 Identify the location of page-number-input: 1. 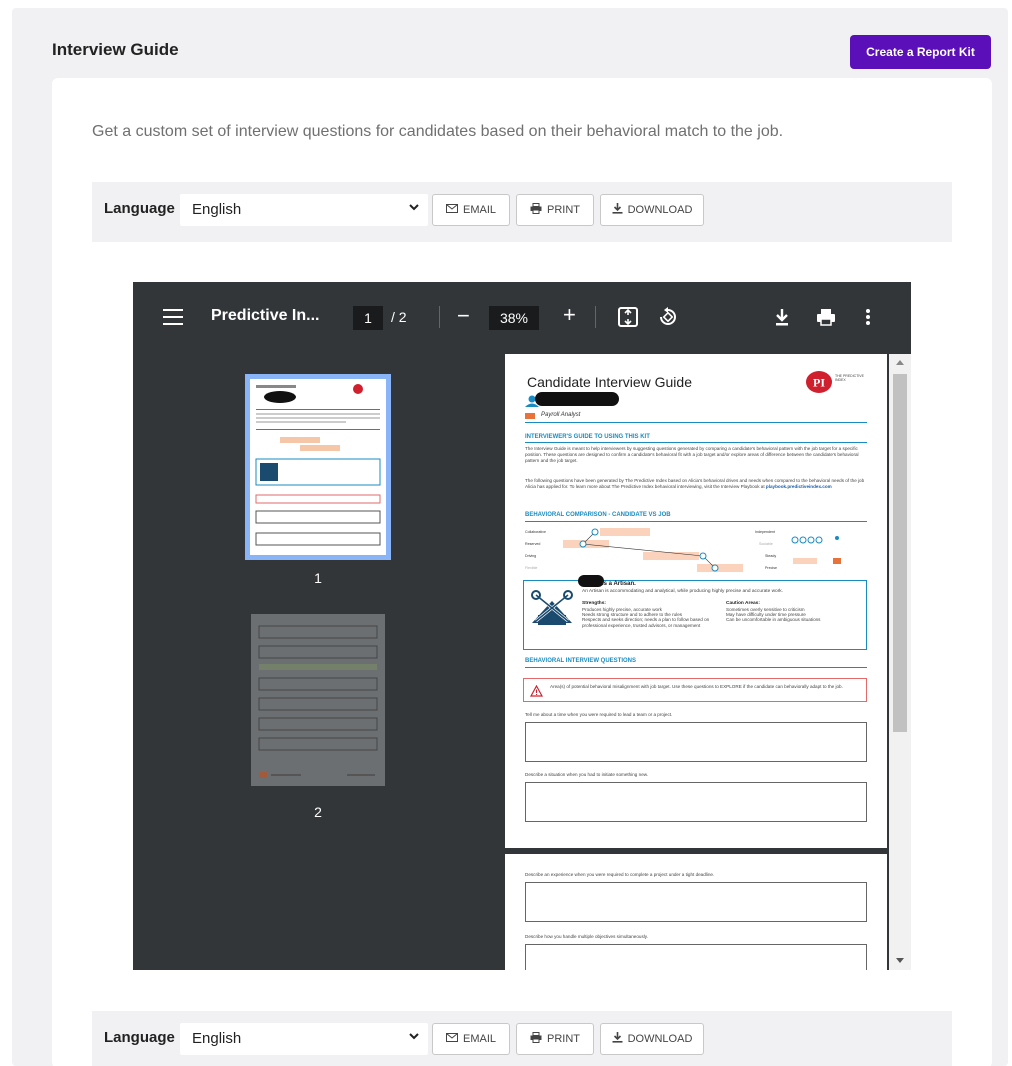
(368, 318).